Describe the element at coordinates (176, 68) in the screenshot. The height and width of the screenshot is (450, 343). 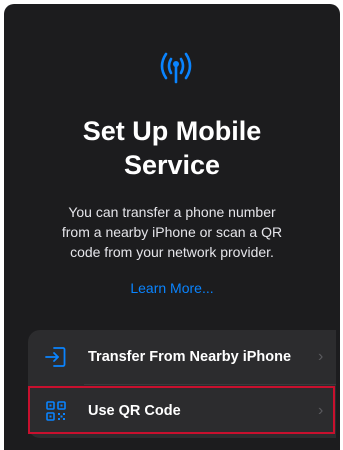
I see `cellular-antenna-icon` at that location.